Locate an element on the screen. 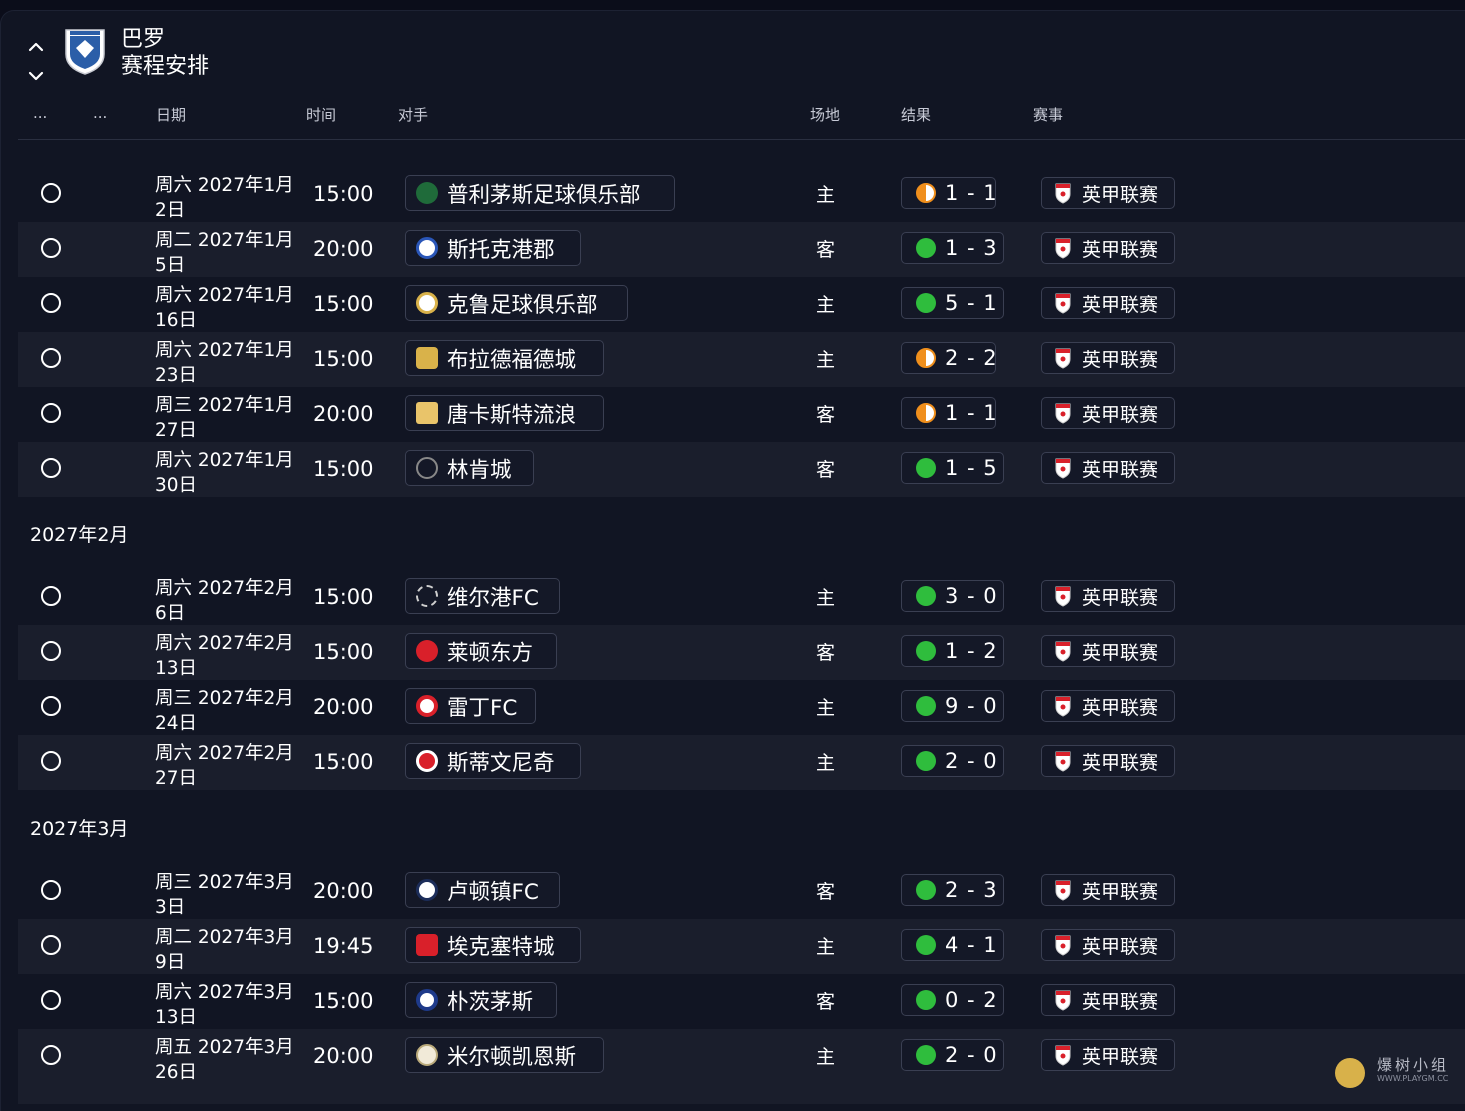  opponent-button: 唐卡斯特流浪 is located at coordinates (504, 413).